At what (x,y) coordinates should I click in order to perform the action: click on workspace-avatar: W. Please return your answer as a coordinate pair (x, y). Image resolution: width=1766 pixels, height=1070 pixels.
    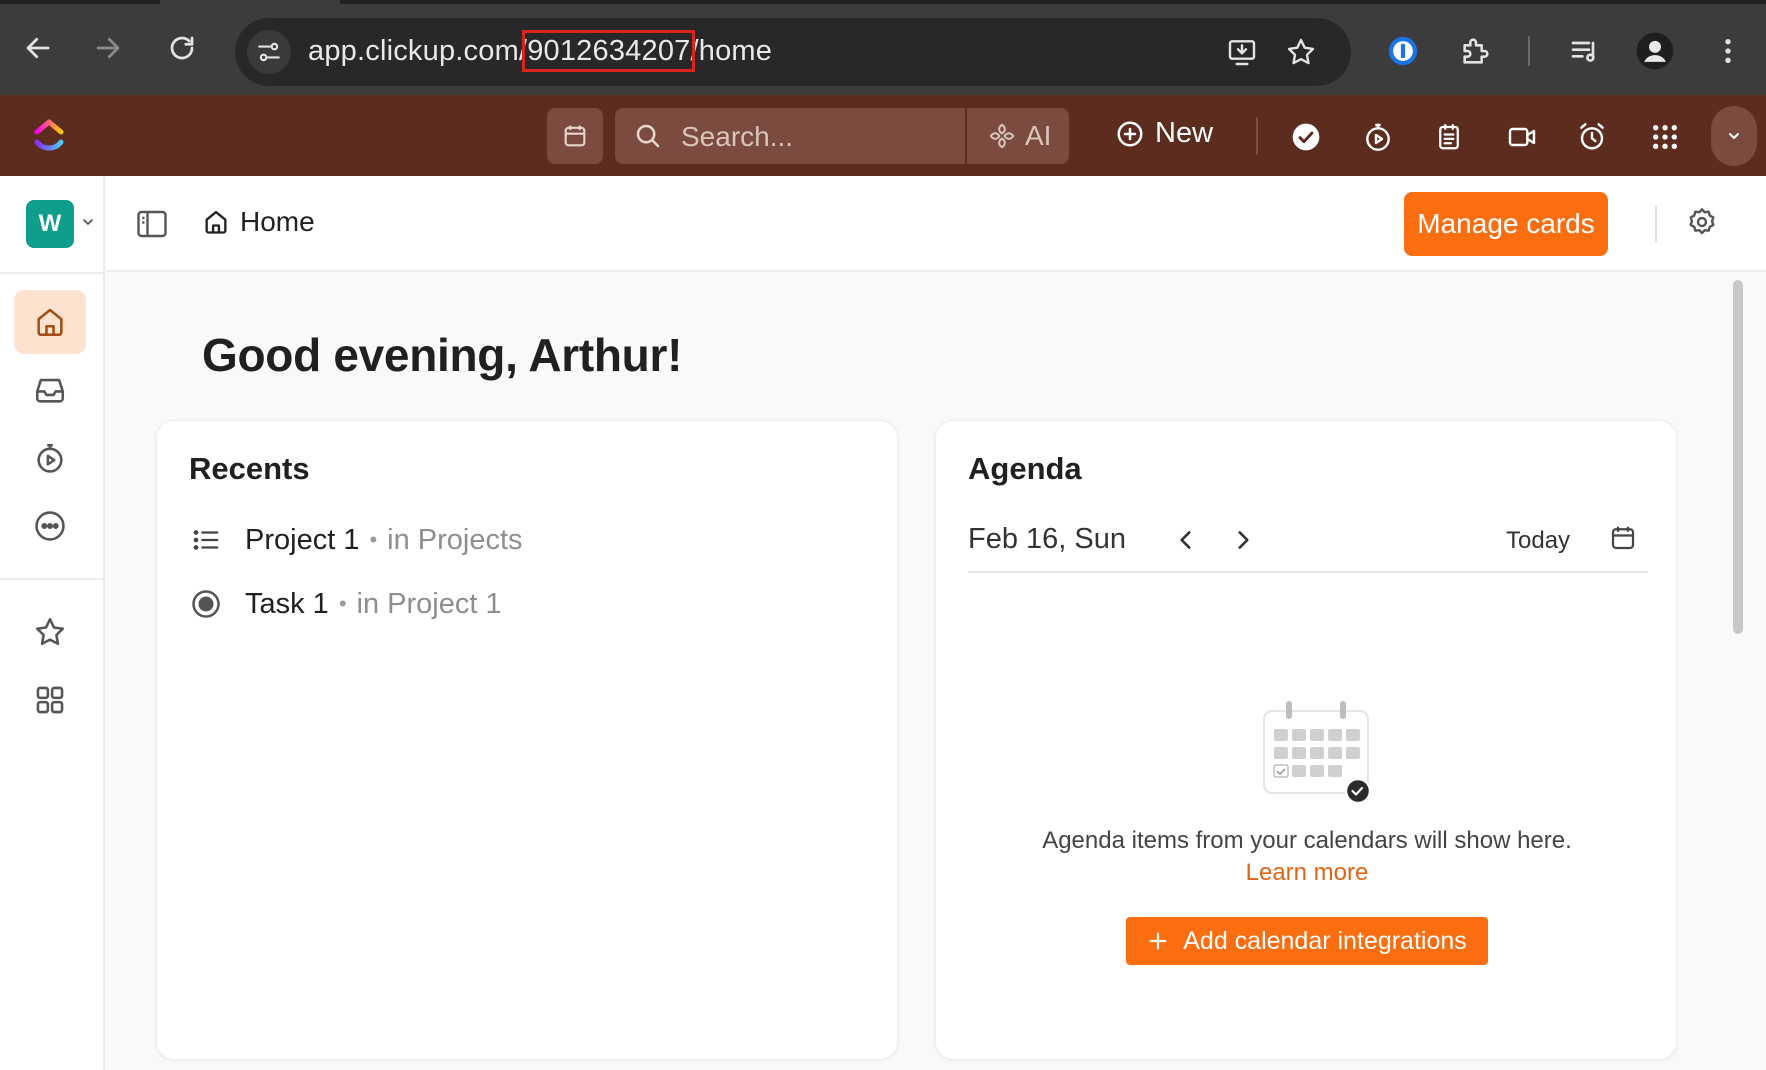
    Looking at the image, I should click on (50, 224).